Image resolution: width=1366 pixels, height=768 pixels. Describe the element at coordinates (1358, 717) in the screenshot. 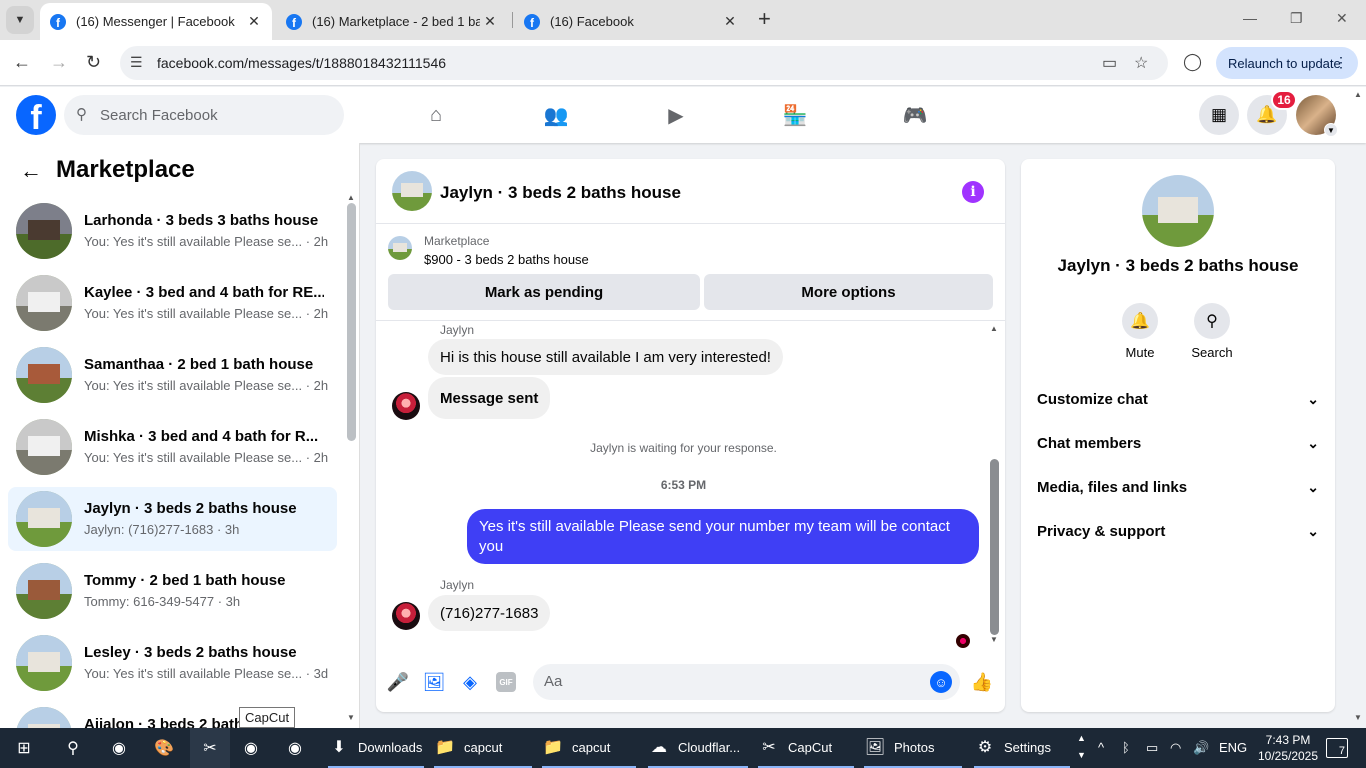

I see `page-scroll-down-icon: ▼` at that location.